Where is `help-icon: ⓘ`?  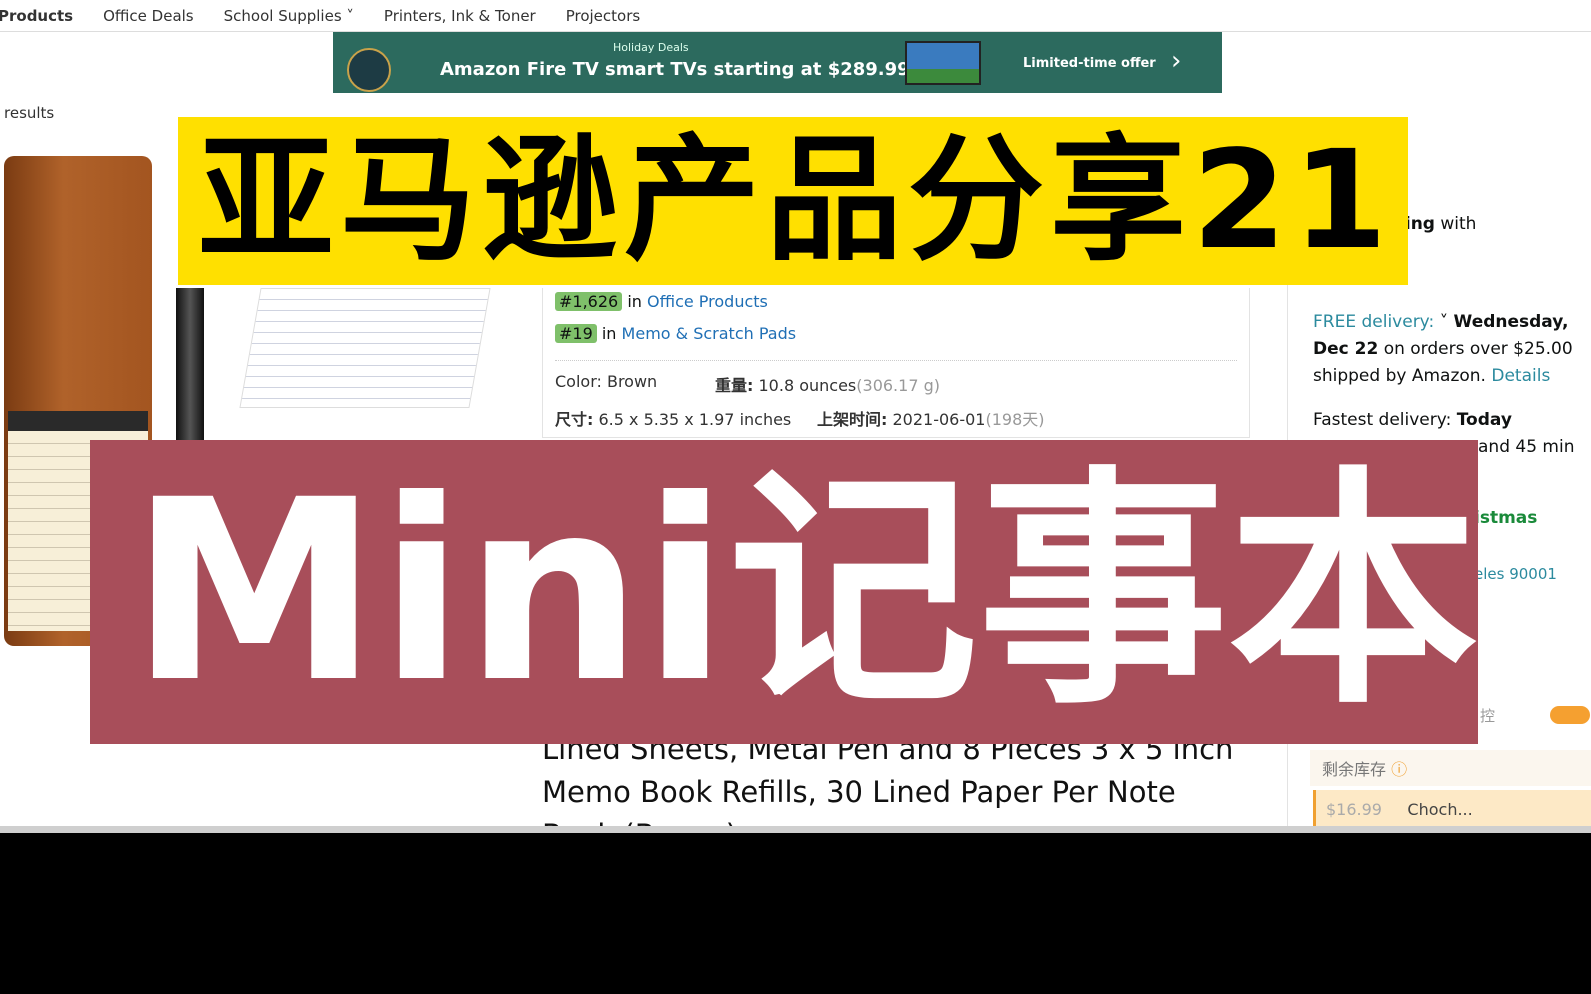
help-icon: ⓘ is located at coordinates (1399, 769).